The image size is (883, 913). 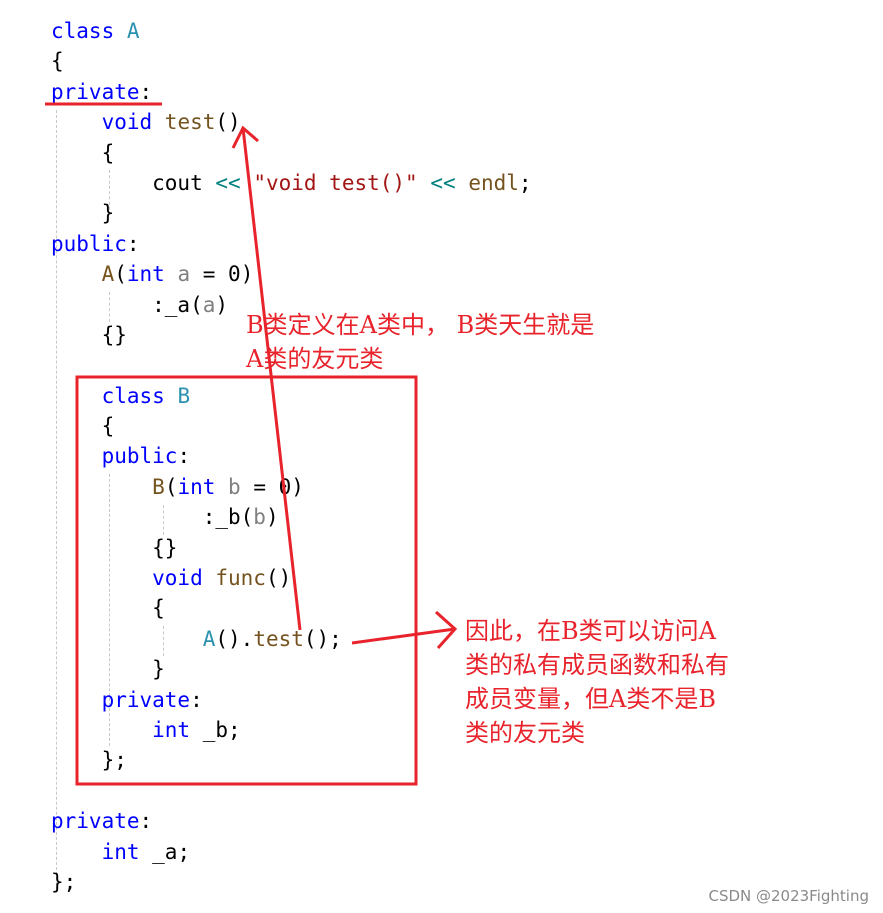 What do you see at coordinates (788, 896) in the screenshot?
I see `watermark: CSDN @2023Fighting` at bounding box center [788, 896].